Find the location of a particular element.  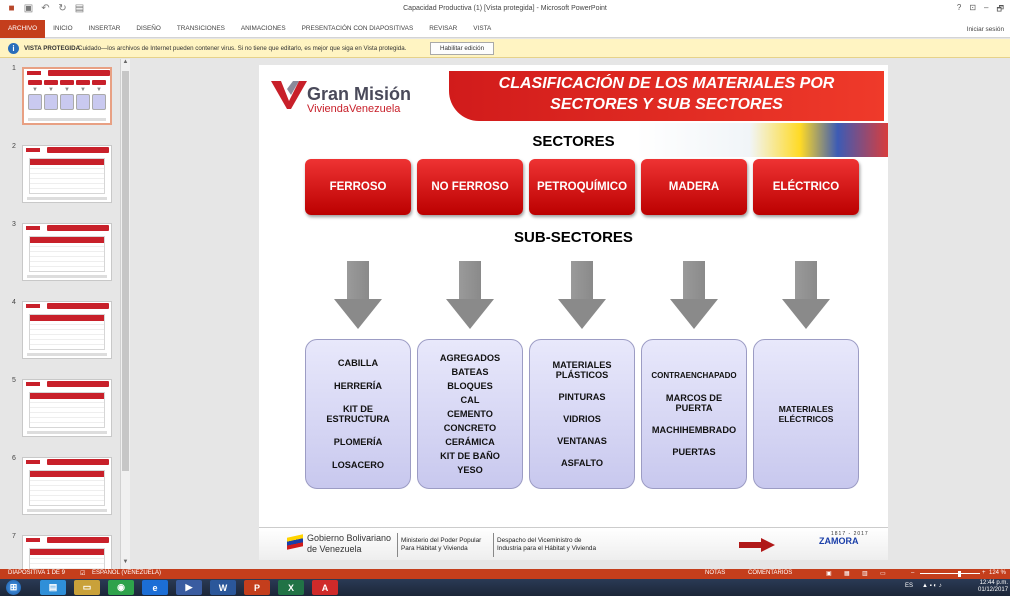

zoom-in-icon: + is located at coordinates (984, 573).